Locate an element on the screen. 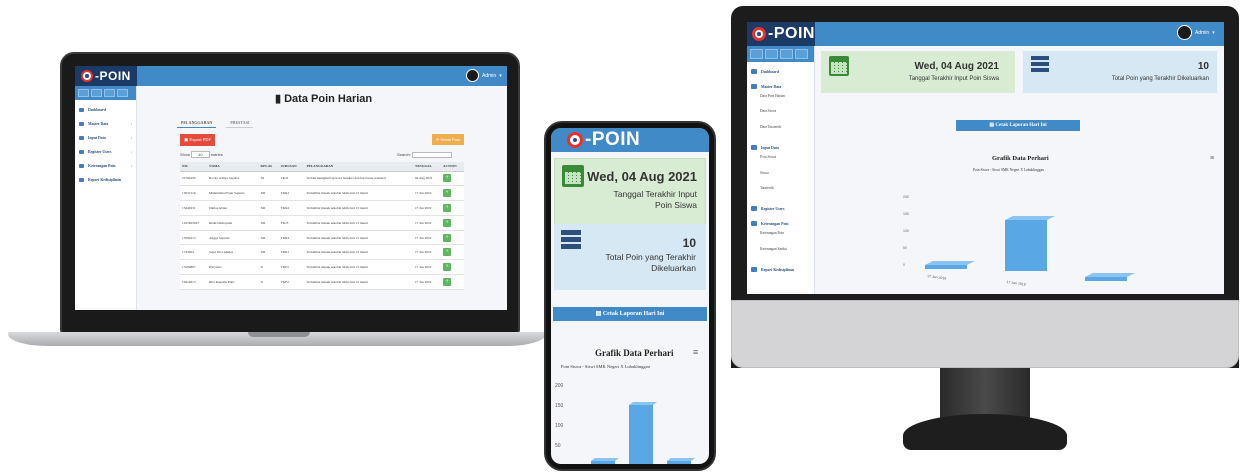  sidebar-subitem-label: Poin Siswa is located at coordinates (768, 157).